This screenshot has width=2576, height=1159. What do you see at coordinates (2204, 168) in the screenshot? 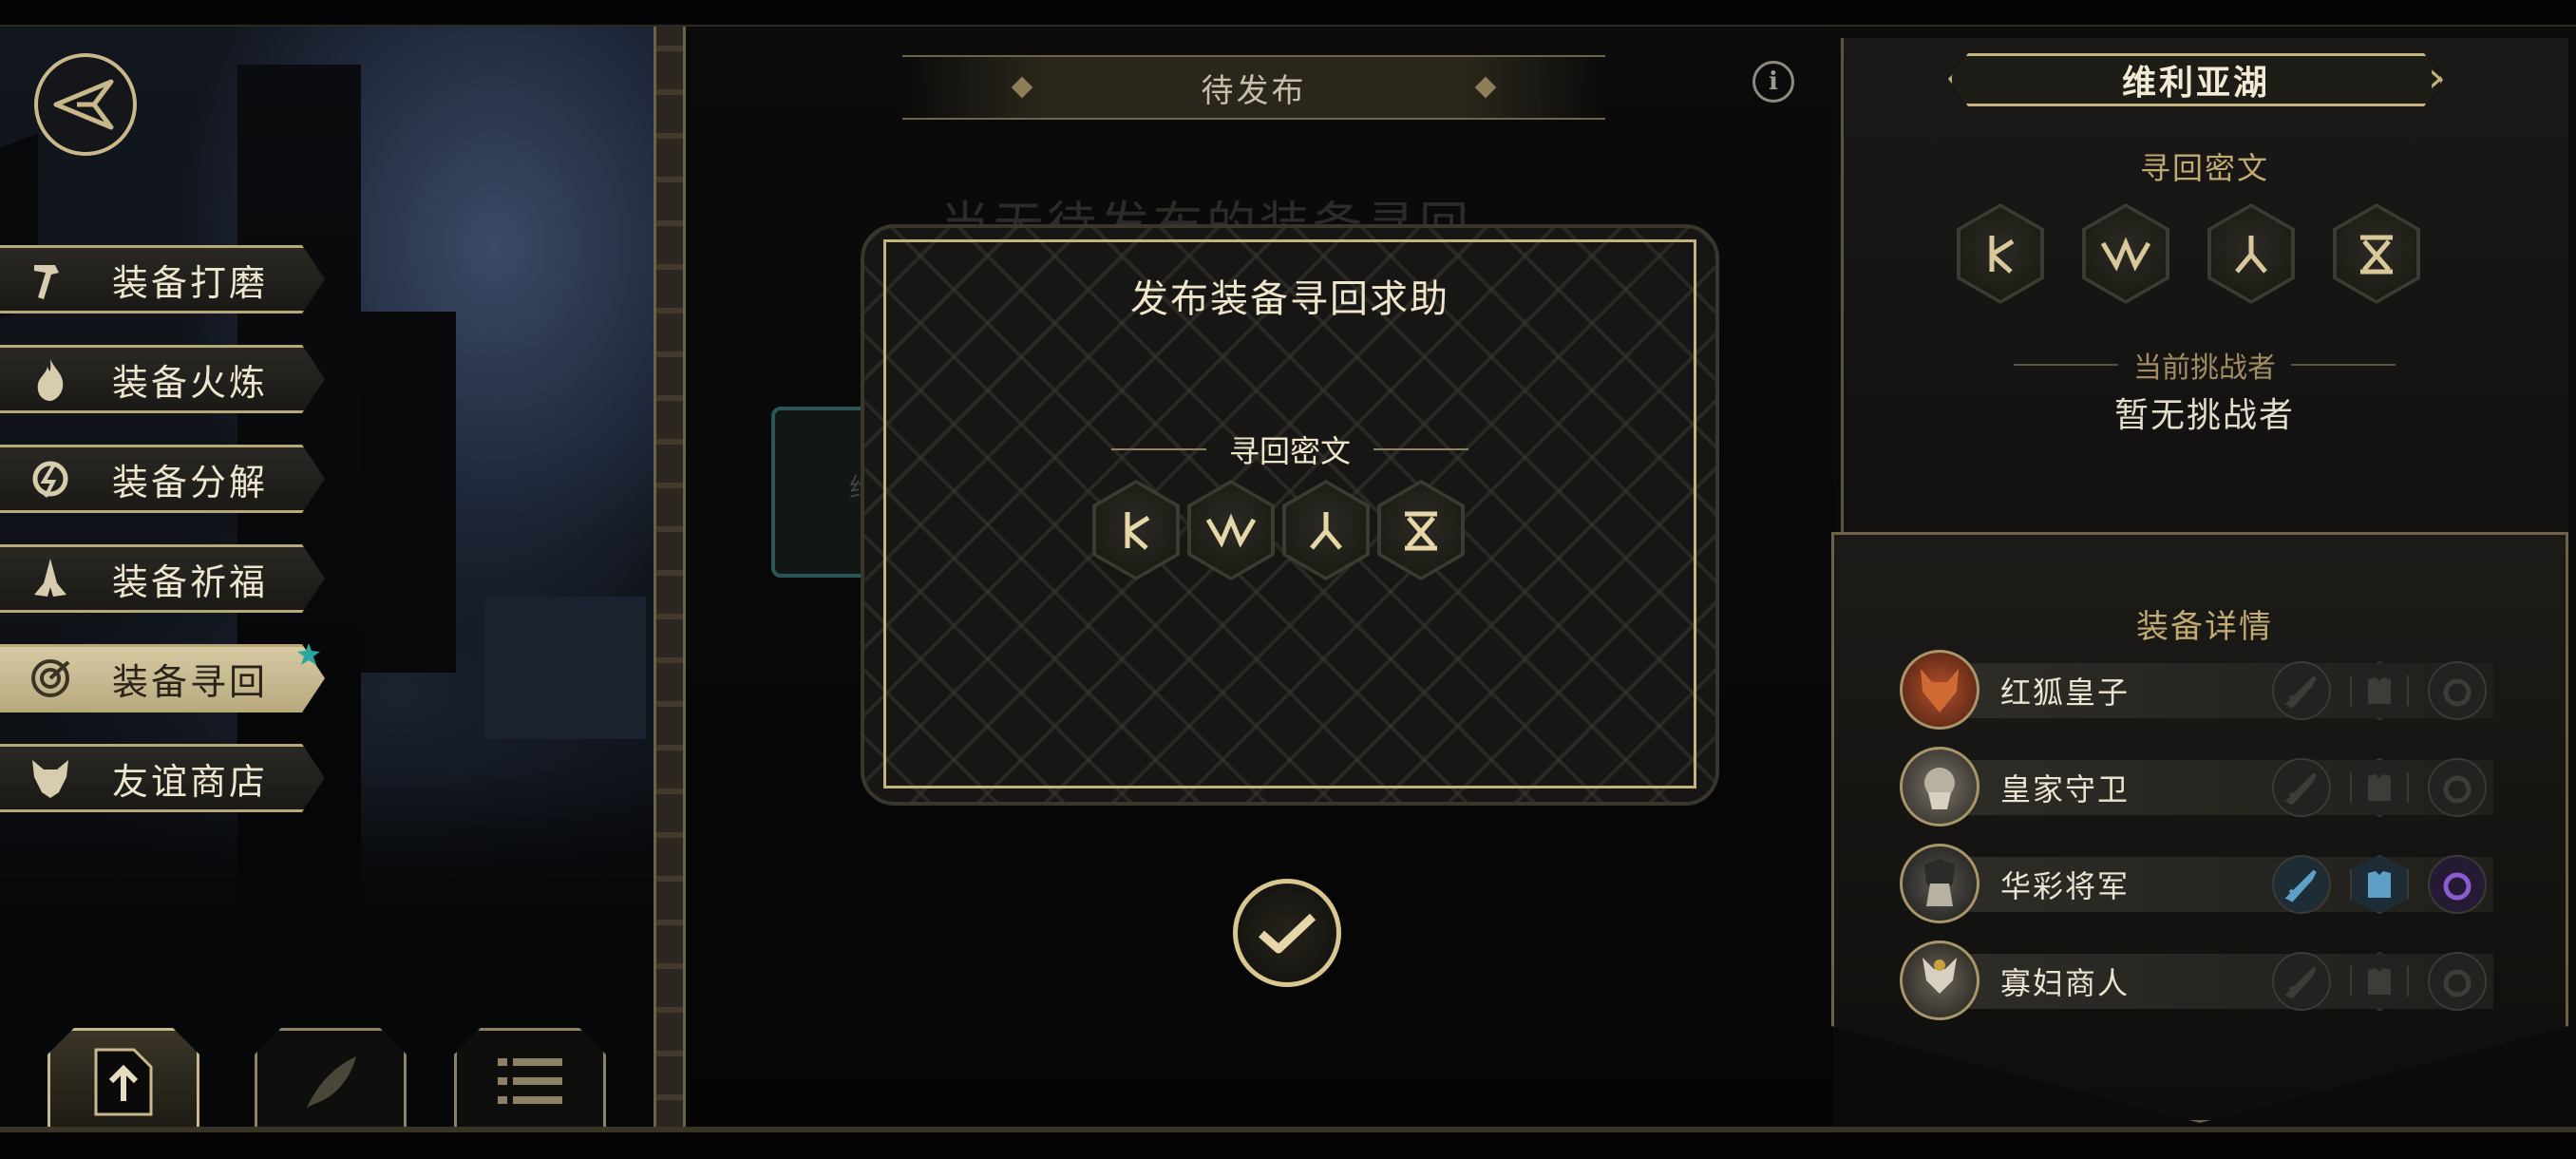
I see `cipher-label: 寻回密文` at bounding box center [2204, 168].